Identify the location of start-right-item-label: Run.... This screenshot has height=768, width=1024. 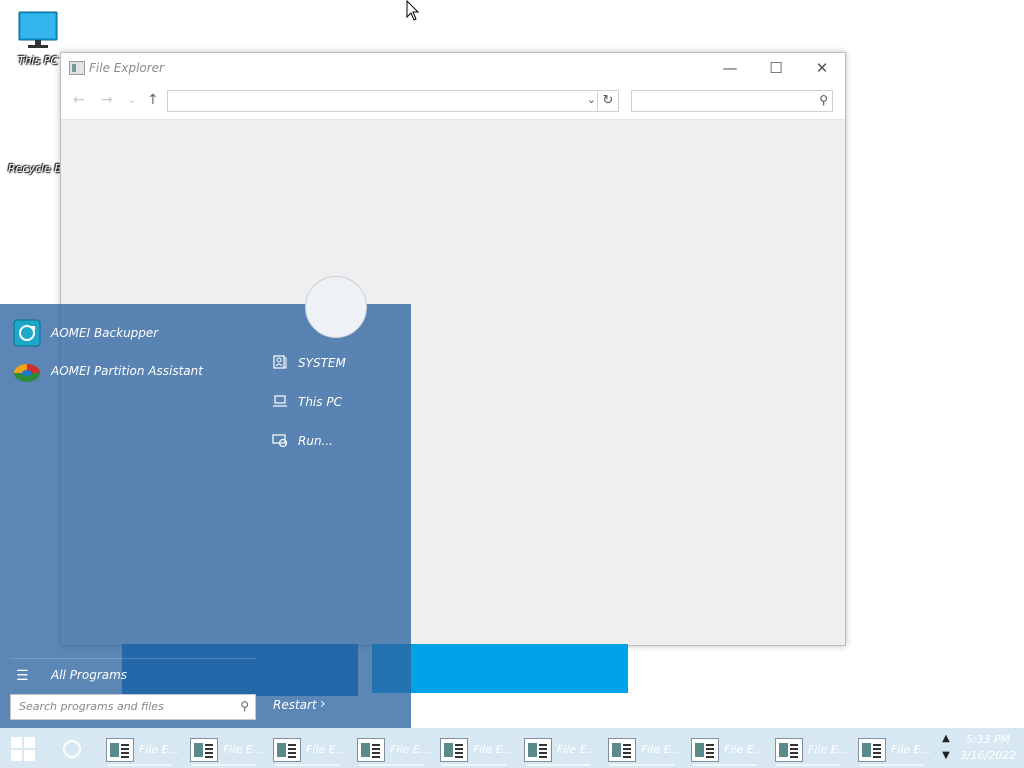
(315, 441).